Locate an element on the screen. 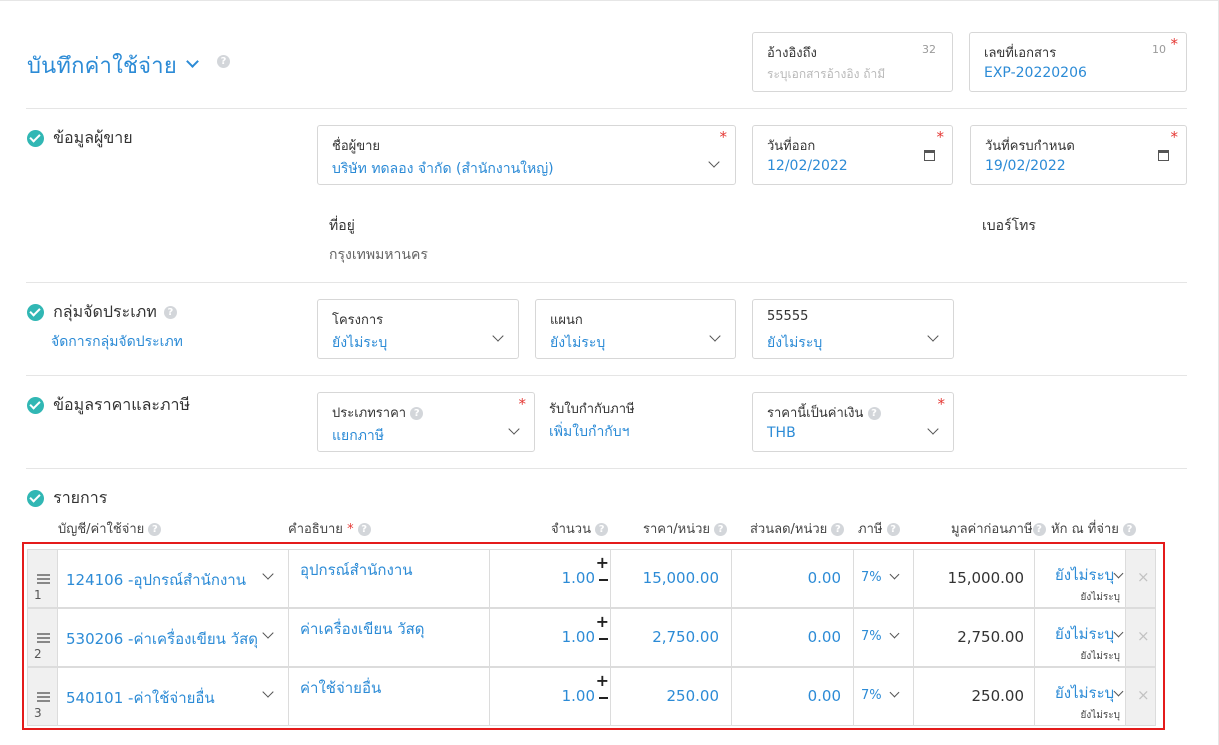 The height and width of the screenshot is (745, 1219). drag-handle: 3 is located at coordinates (43, 696).